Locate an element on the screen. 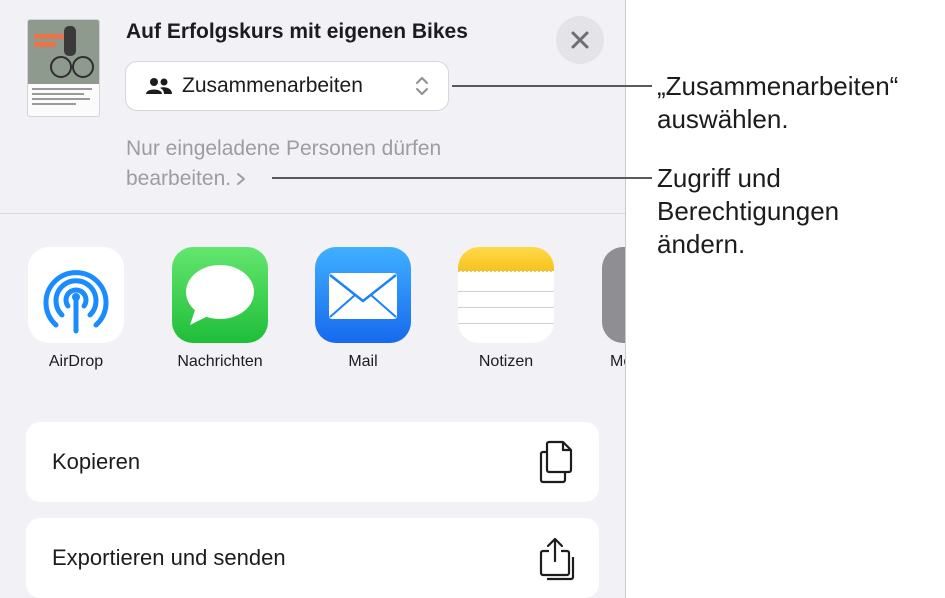 This screenshot has height=598, width=945. close-icon is located at coordinates (580, 40).